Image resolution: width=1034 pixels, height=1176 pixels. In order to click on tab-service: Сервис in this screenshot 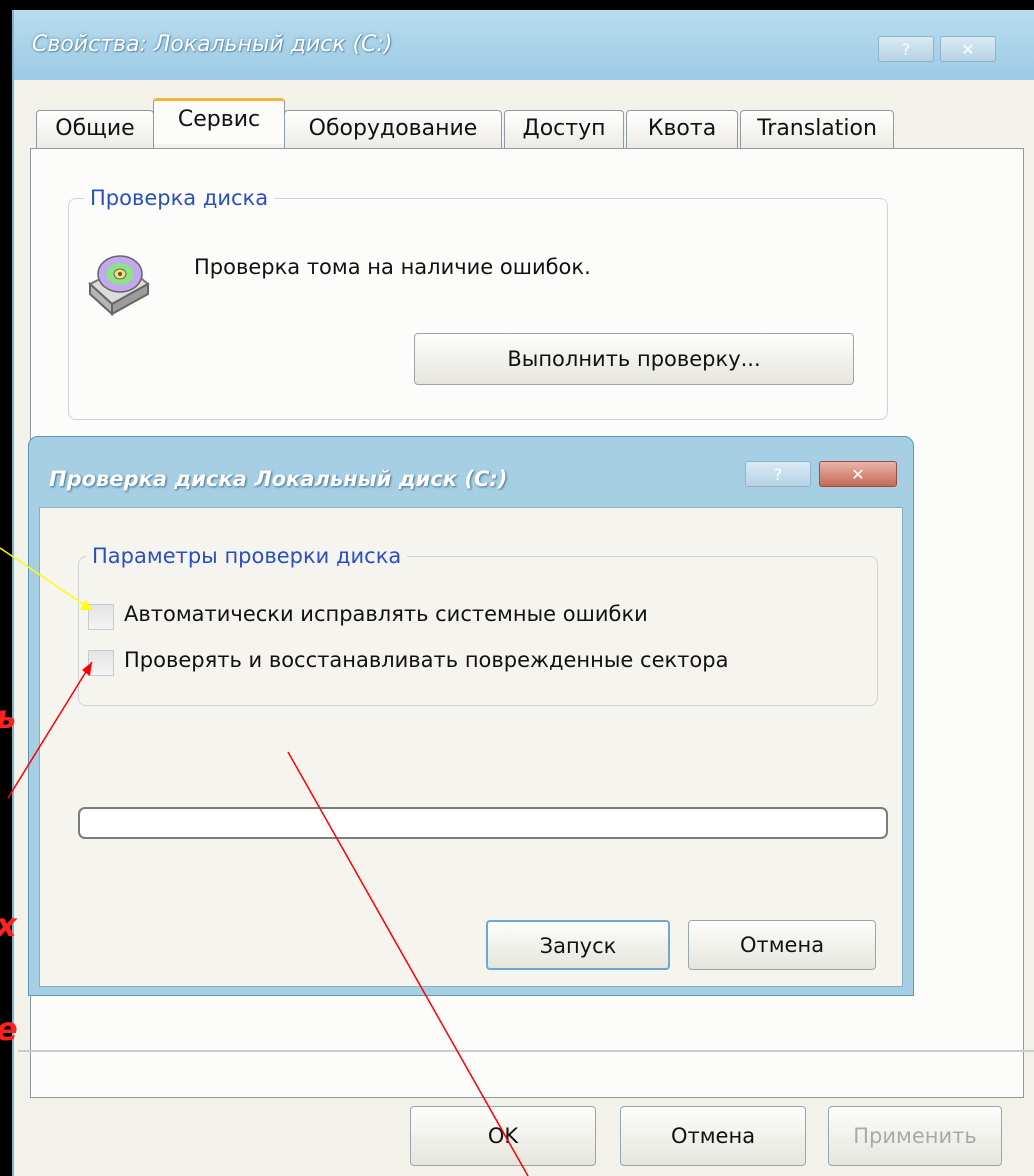, I will do `click(219, 121)`.